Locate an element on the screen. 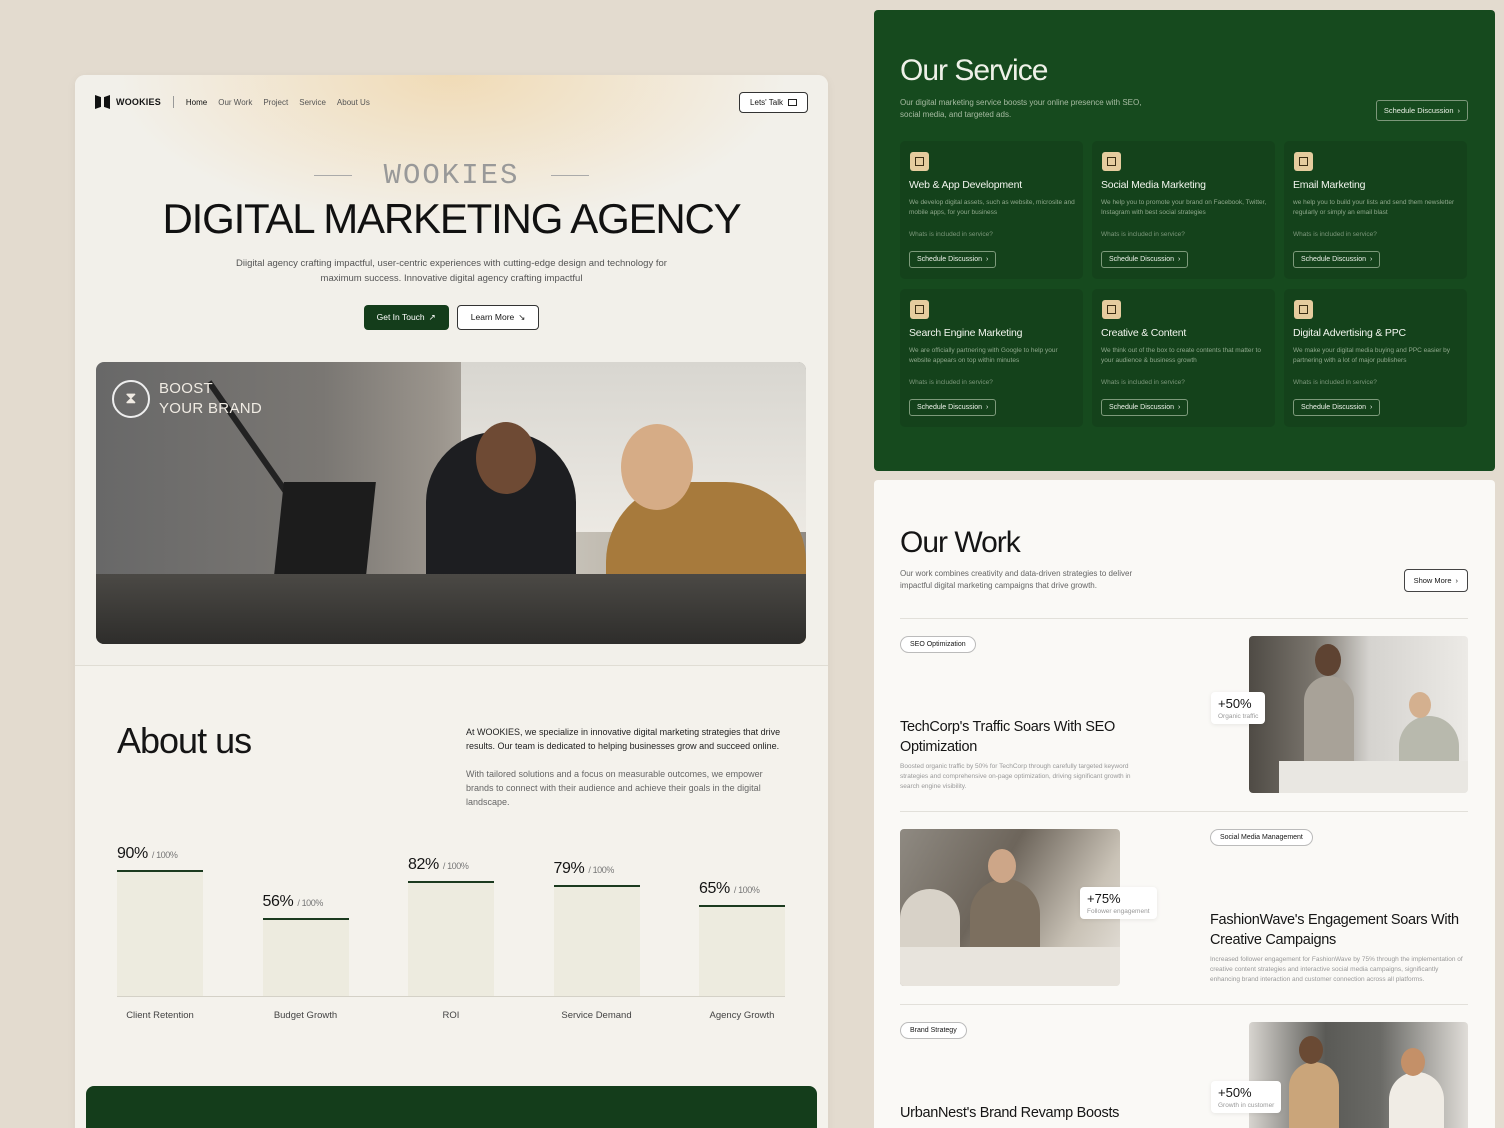  footer-section is located at coordinates (451, 1107).